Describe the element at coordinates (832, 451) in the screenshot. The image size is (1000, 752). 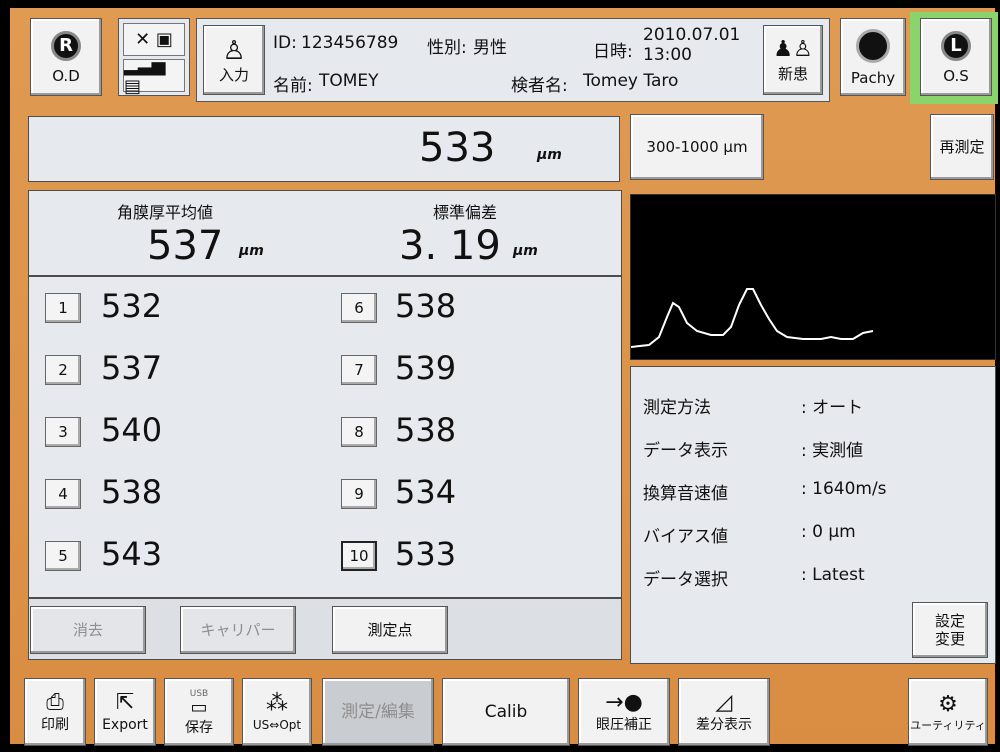
I see `setting-value: : 実測値` at that location.